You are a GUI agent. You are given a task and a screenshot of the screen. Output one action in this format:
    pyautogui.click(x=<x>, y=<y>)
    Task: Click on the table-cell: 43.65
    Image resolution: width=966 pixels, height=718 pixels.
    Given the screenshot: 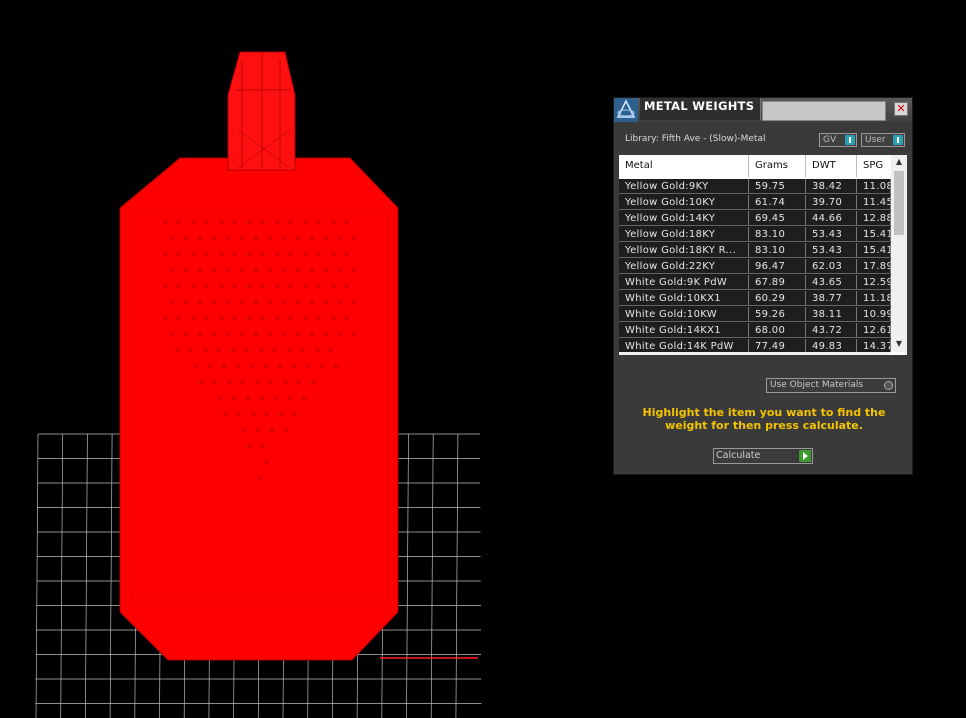 What is the action you would take?
    pyautogui.click(x=831, y=282)
    